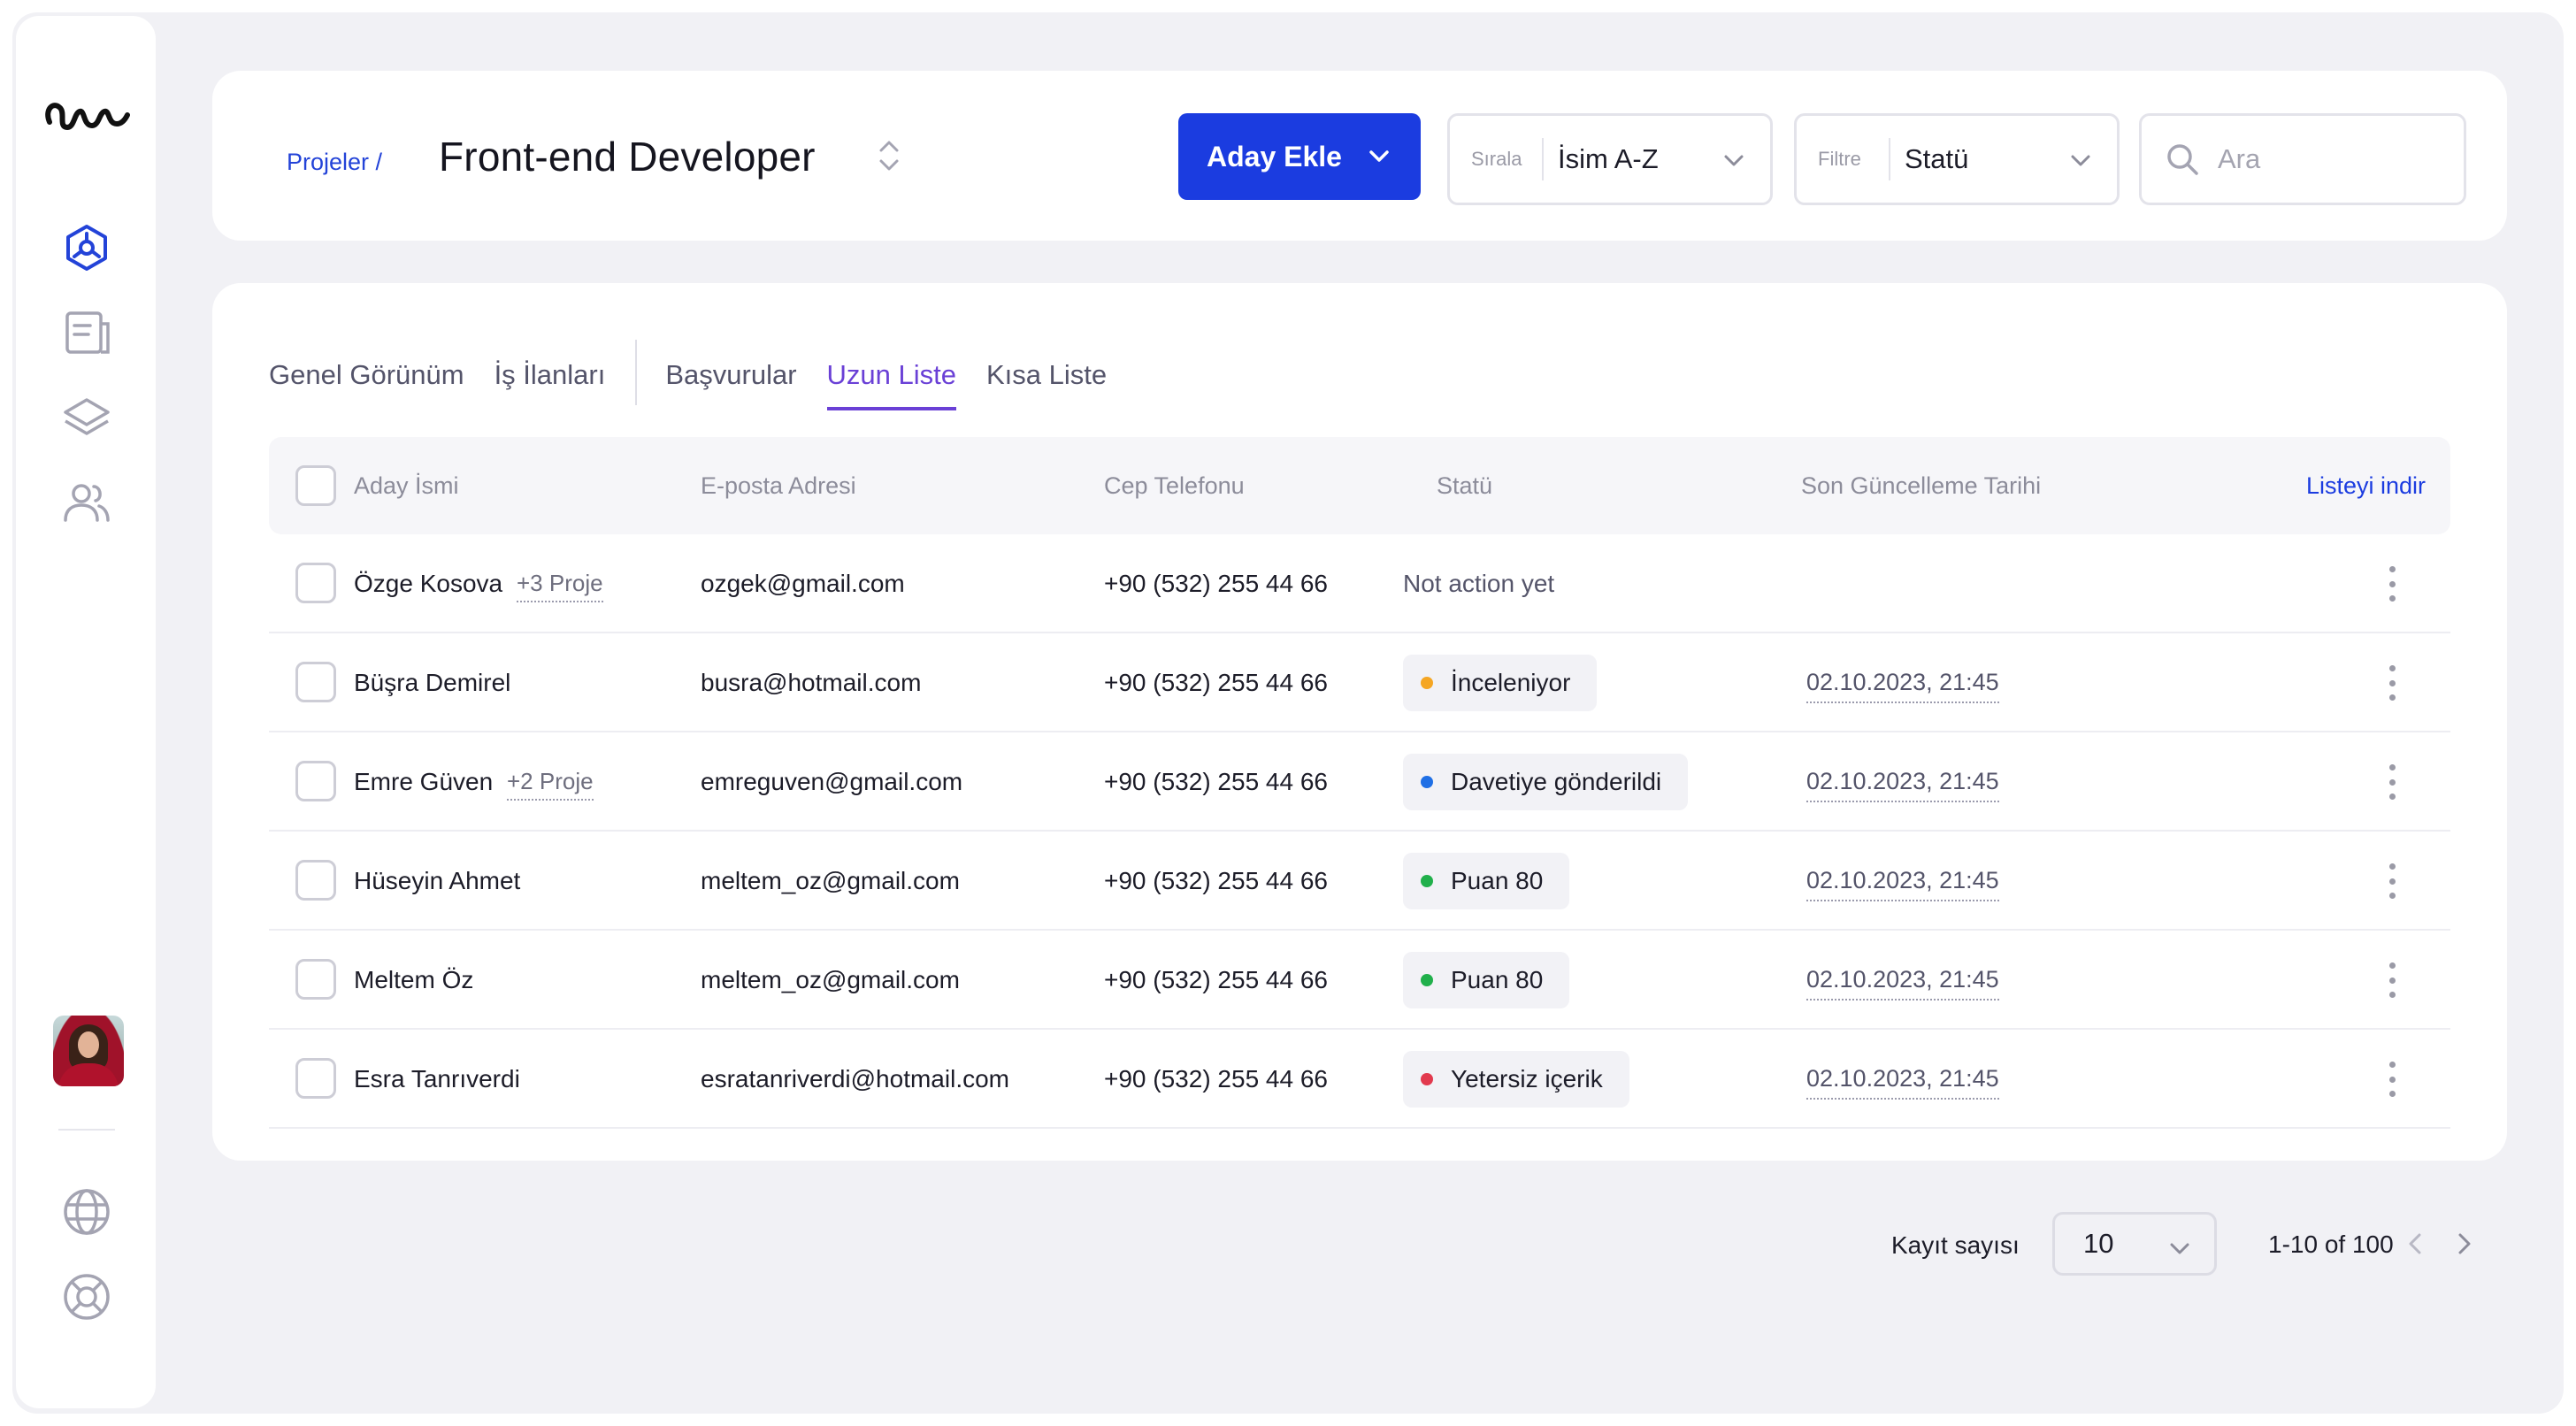 The width and height of the screenshot is (2576, 1426). I want to click on column-header-phone: Cep Telefonu, so click(1174, 486).